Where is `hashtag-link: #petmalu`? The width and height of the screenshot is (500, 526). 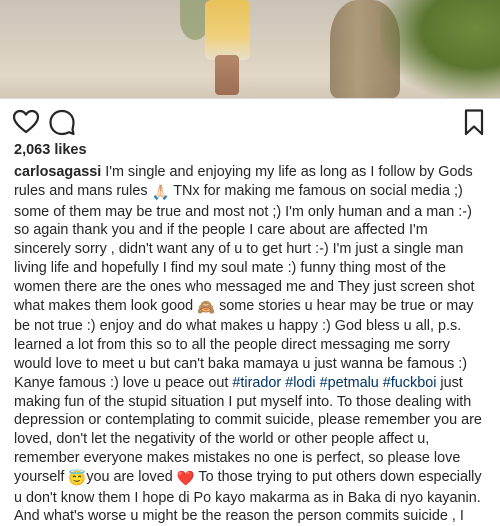 hashtag-link: #petmalu is located at coordinates (349, 383).